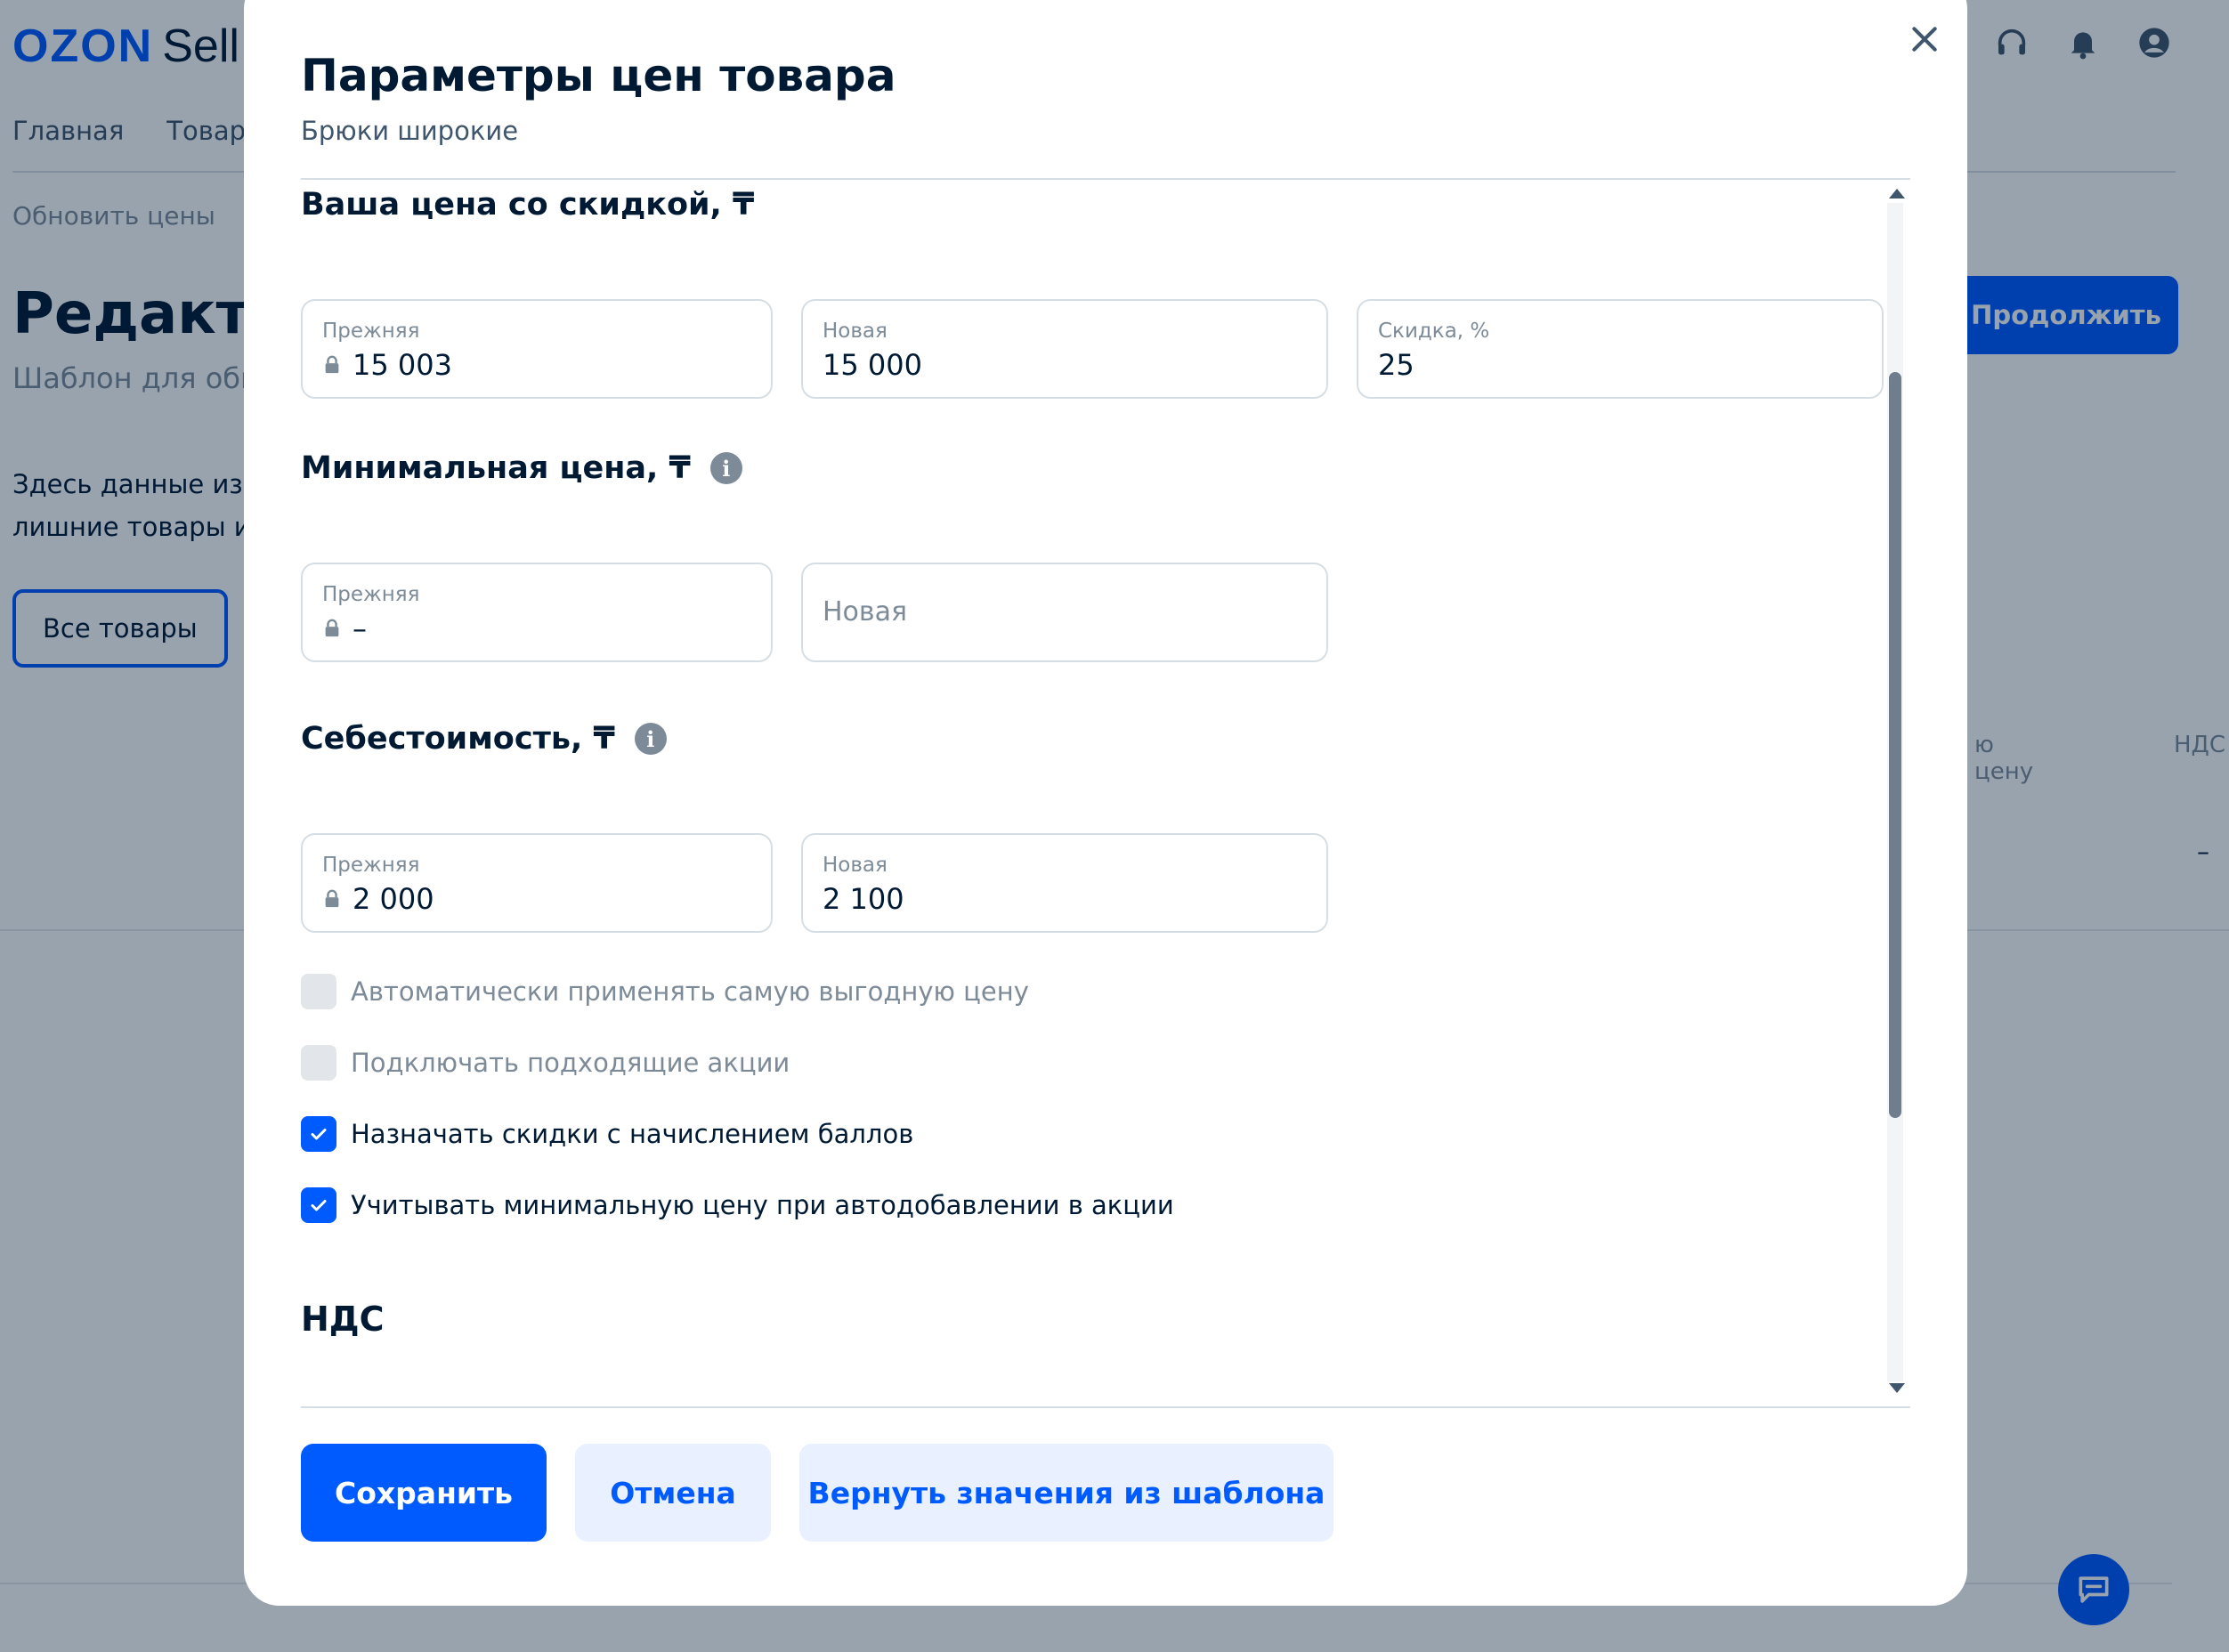 The height and width of the screenshot is (1652, 2229). What do you see at coordinates (360, 628) in the screenshot?
I see `field-value: –` at bounding box center [360, 628].